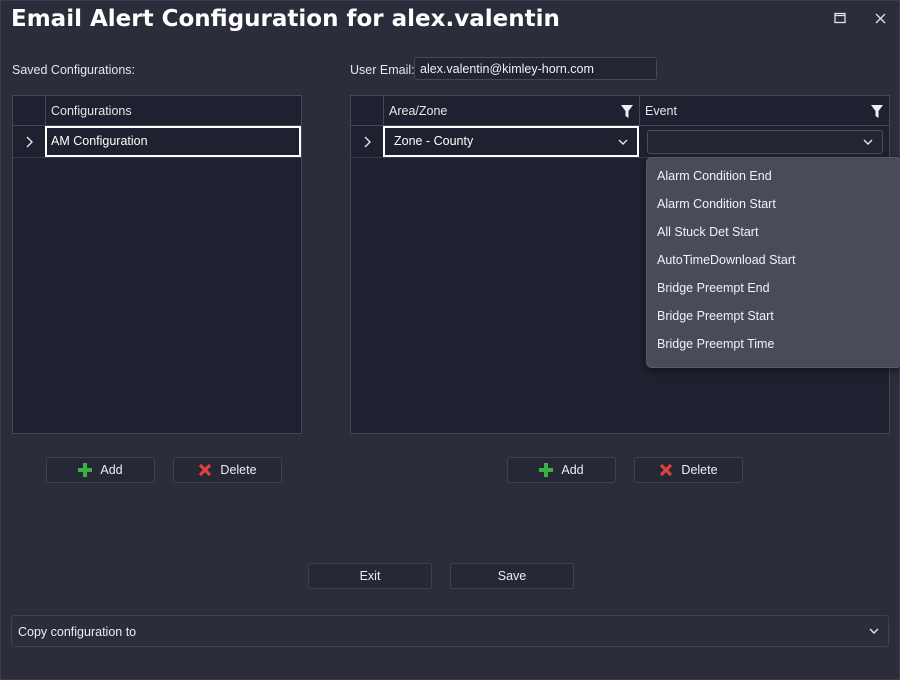 The width and height of the screenshot is (900, 680). Describe the element at coordinates (773, 288) in the screenshot. I see `event-option: Bridge Preempt End` at that location.